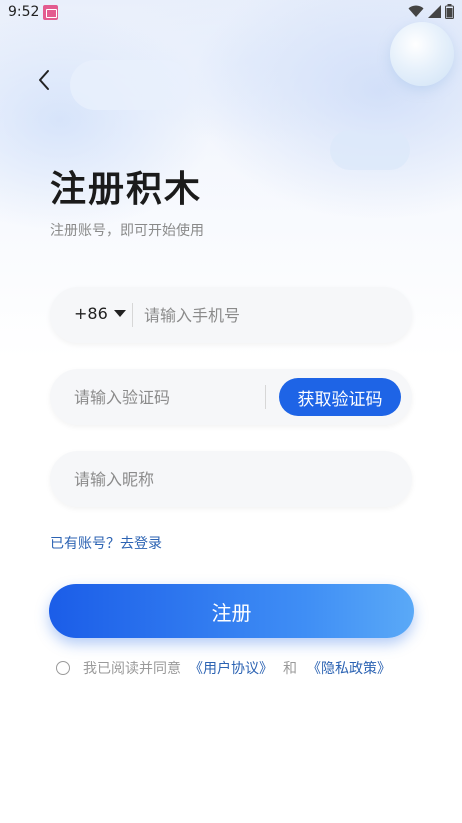  Describe the element at coordinates (269, 315) in the screenshot. I see `phone-input` at that location.